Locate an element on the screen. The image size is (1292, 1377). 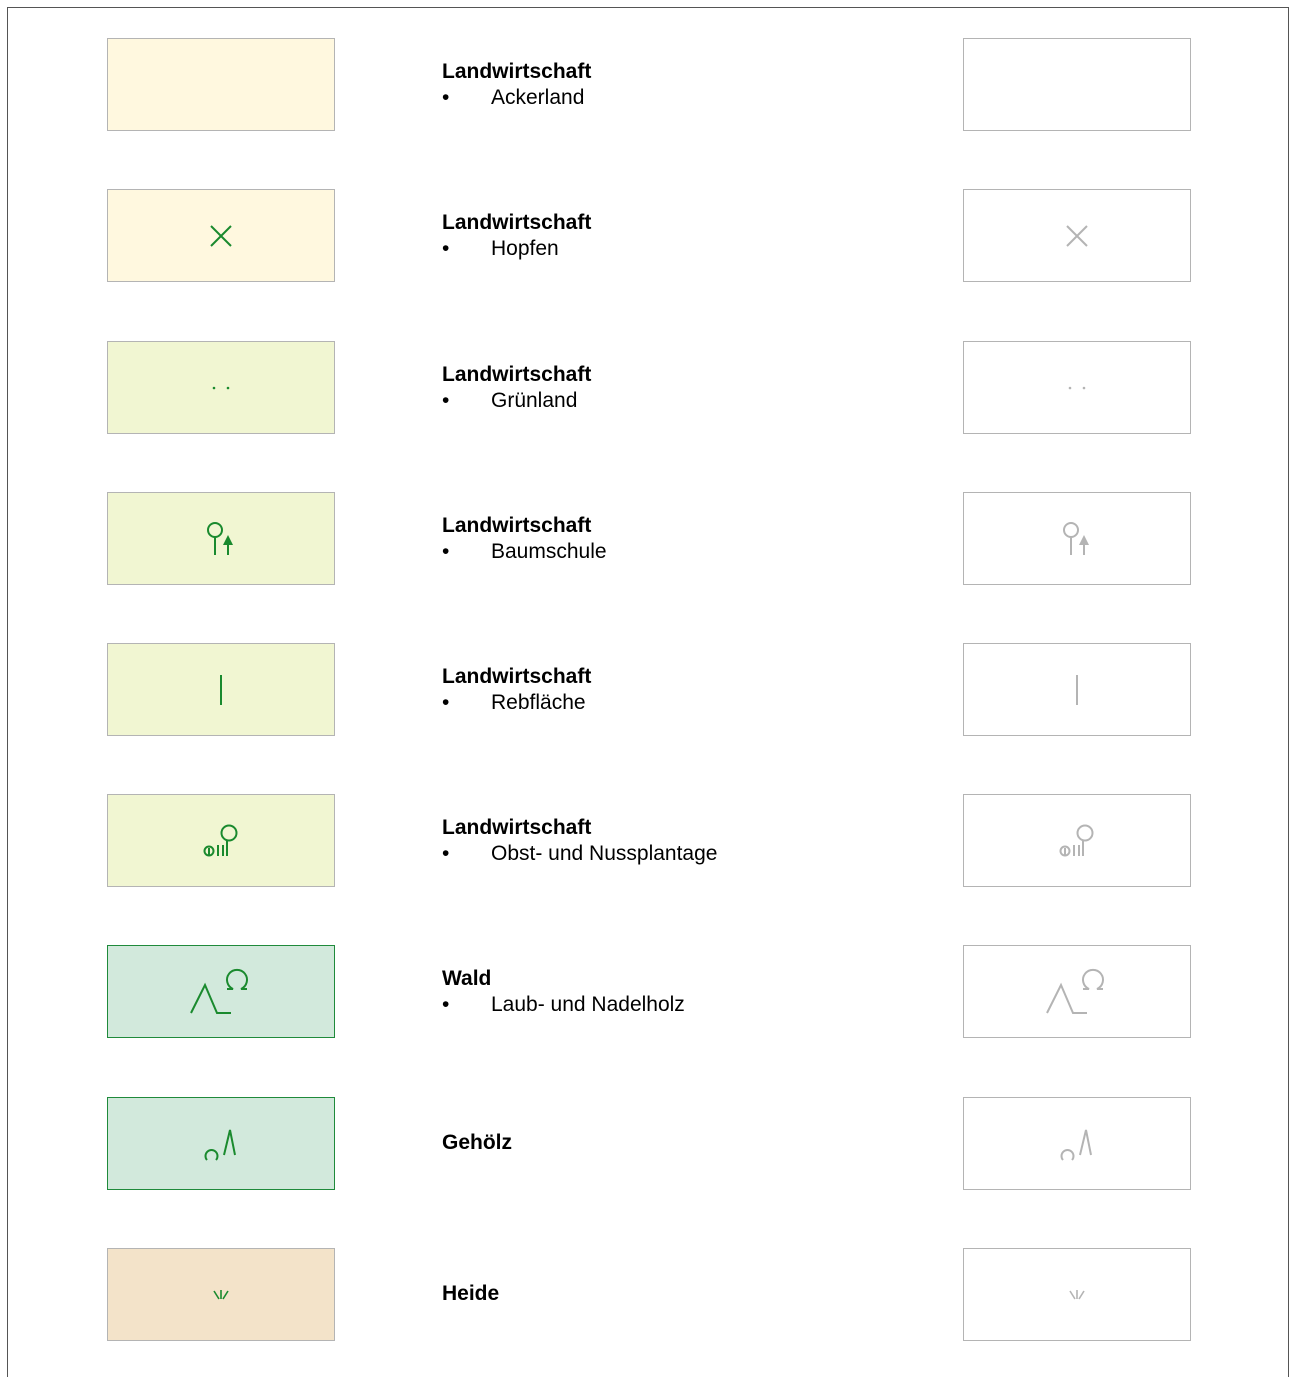
legend-label: Landwirtschaft Rebfläche is located at coordinates (516, 690).